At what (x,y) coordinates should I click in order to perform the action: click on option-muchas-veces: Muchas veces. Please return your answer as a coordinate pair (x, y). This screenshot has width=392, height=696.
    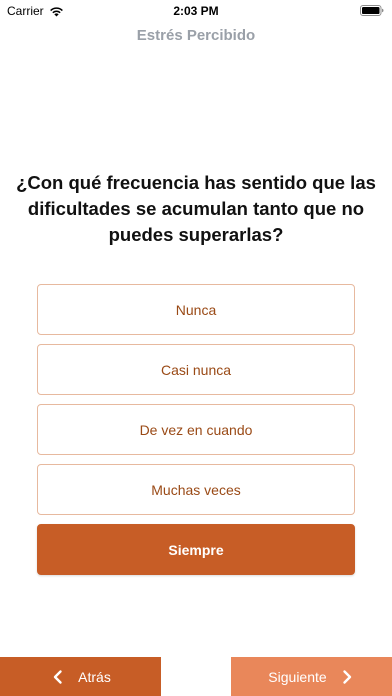
    Looking at the image, I should click on (196, 489).